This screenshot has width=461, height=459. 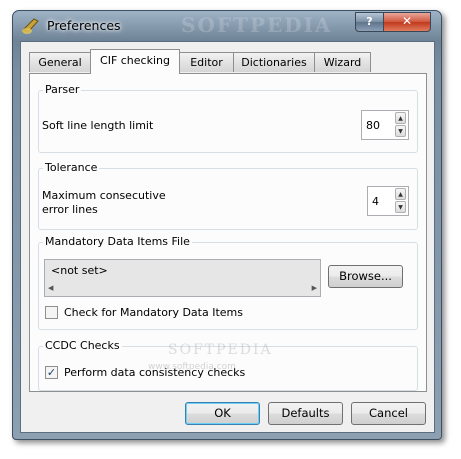 I want to click on close-button: ✕, so click(x=407, y=22).